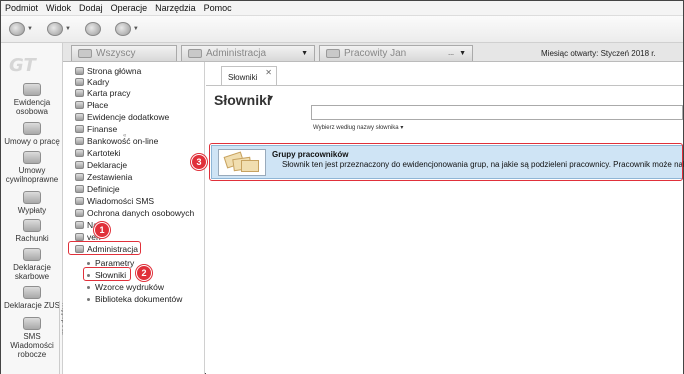 This screenshot has width=684, height=374. I want to click on open-month-label: Miesiąc otwarty: Styczeń 2018 r., so click(598, 53).